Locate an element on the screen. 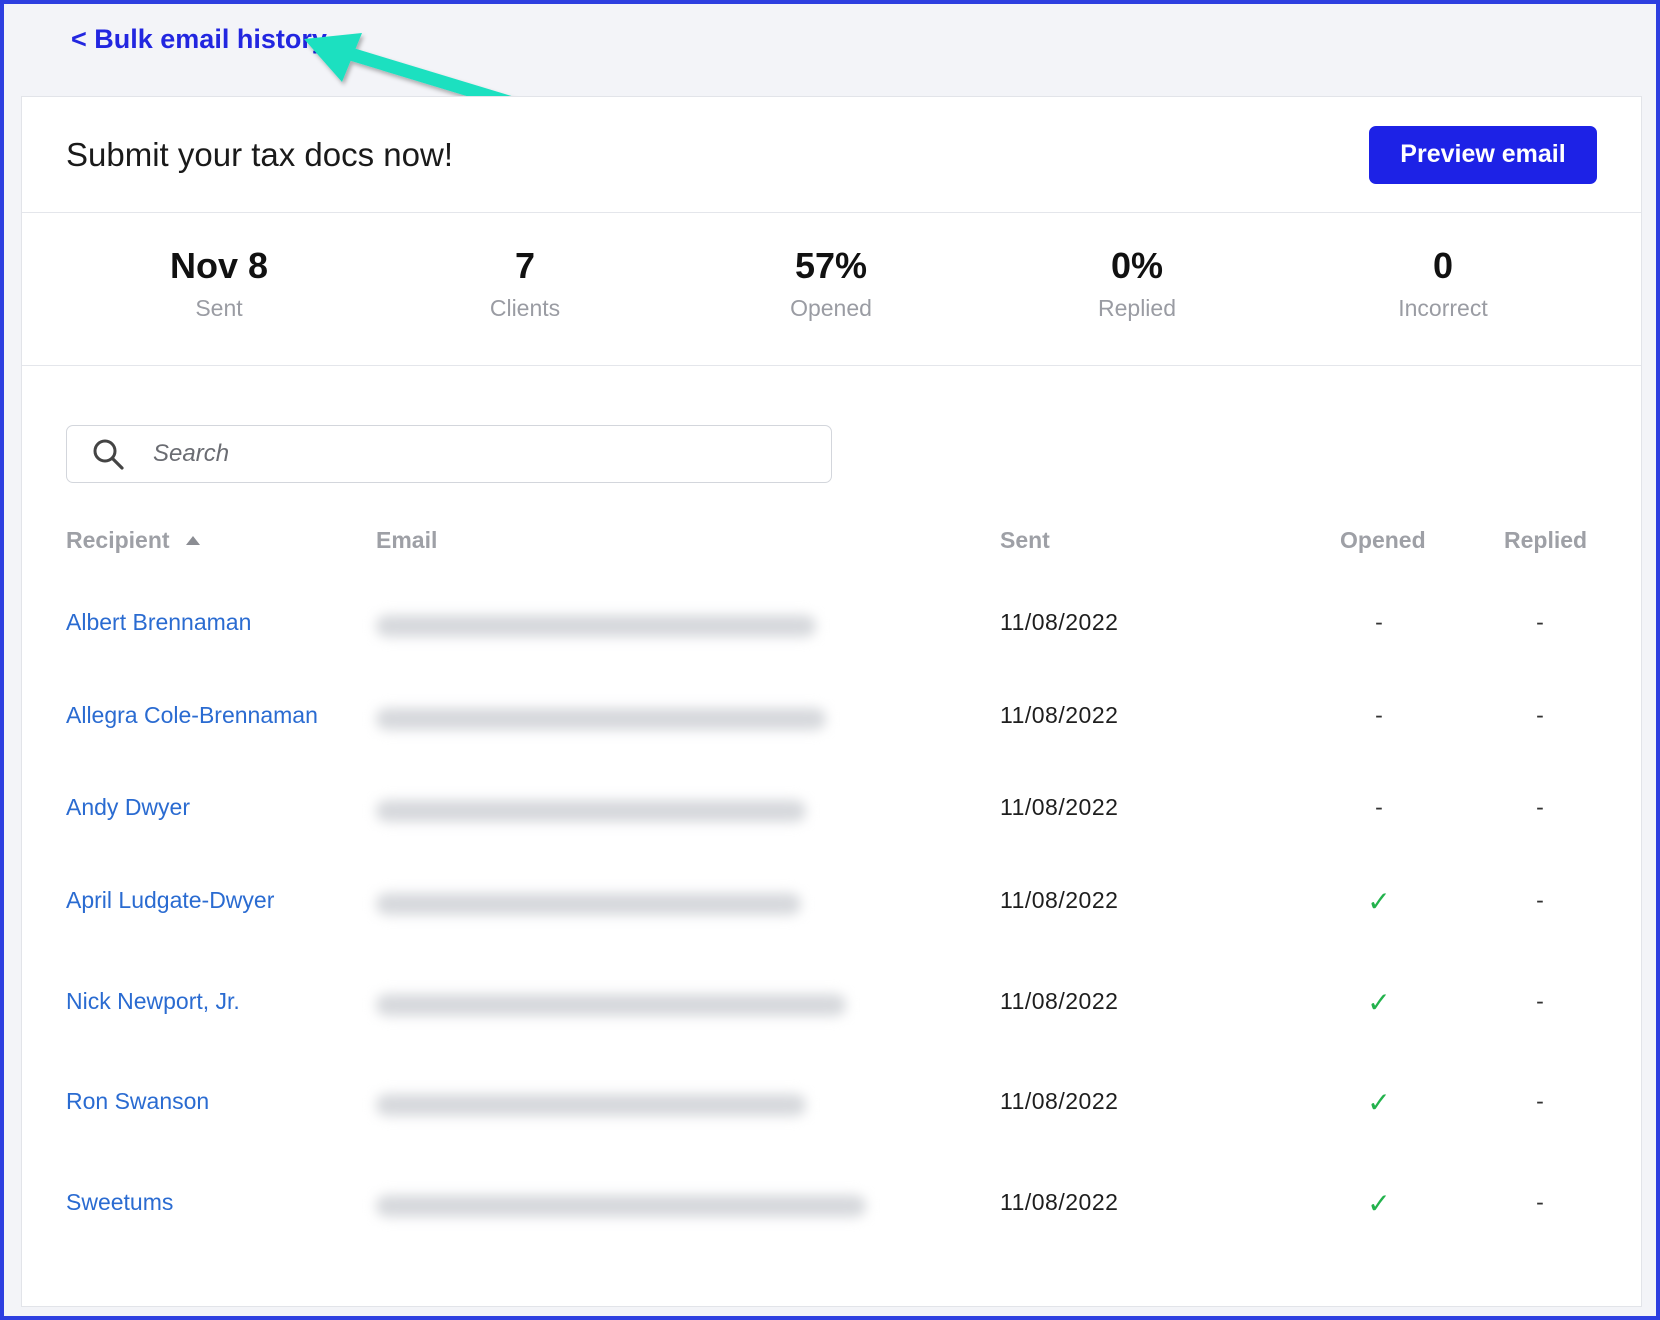  stat-opened: 57% Opened is located at coordinates (831, 289).